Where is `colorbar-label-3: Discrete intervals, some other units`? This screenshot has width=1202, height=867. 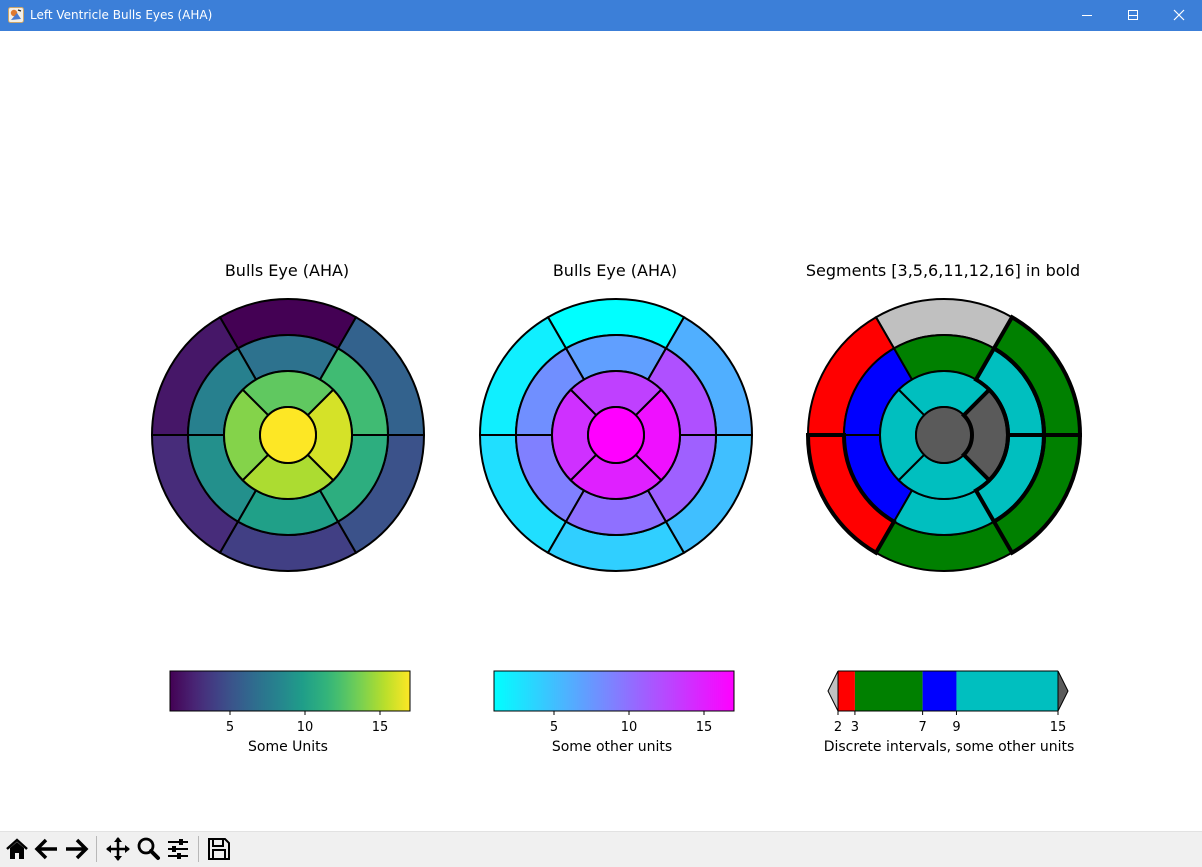 colorbar-label-3: Discrete intervals, some other units is located at coordinates (949, 747).